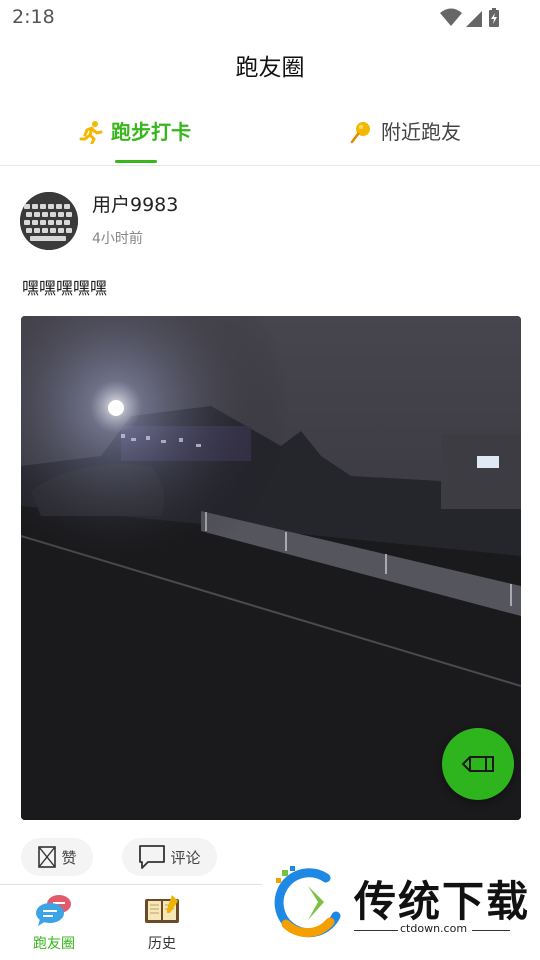 This screenshot has height=960, width=540. I want to click on battery-charging-icon, so click(494, 17).